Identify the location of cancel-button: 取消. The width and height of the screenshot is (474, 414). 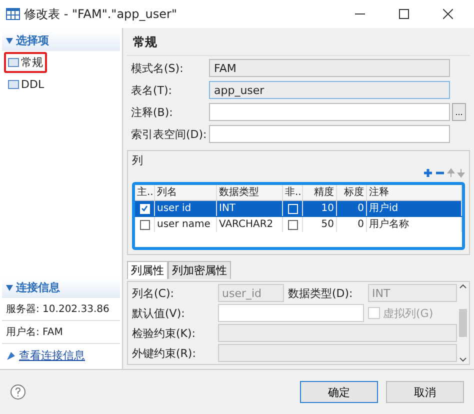
(425, 392).